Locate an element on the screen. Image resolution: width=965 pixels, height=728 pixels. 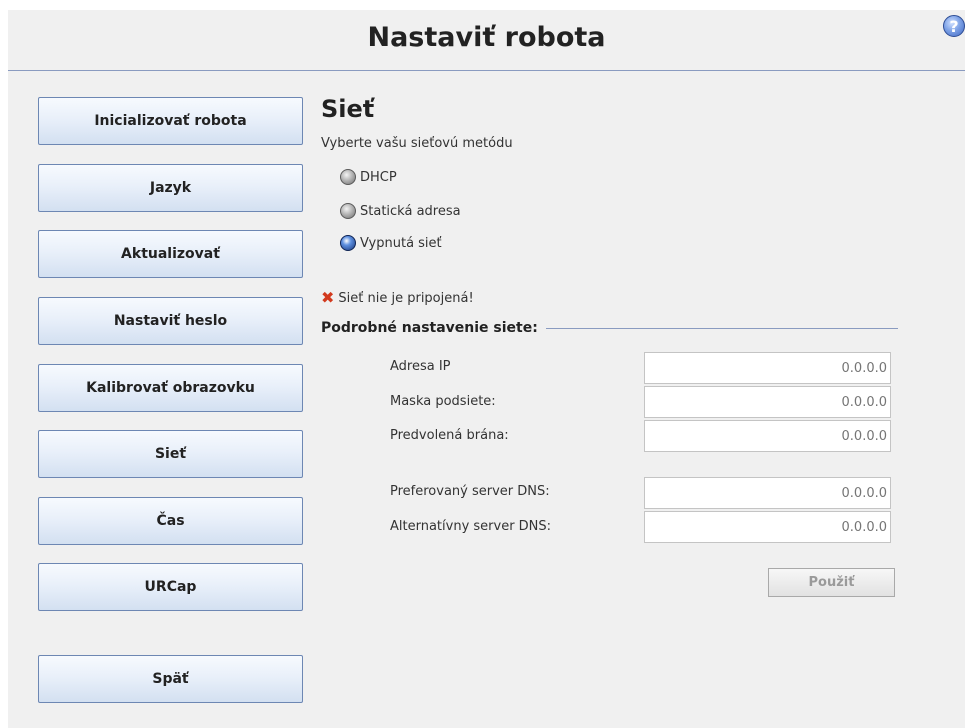
sidebar-item-network: Sieť is located at coordinates (170, 454).